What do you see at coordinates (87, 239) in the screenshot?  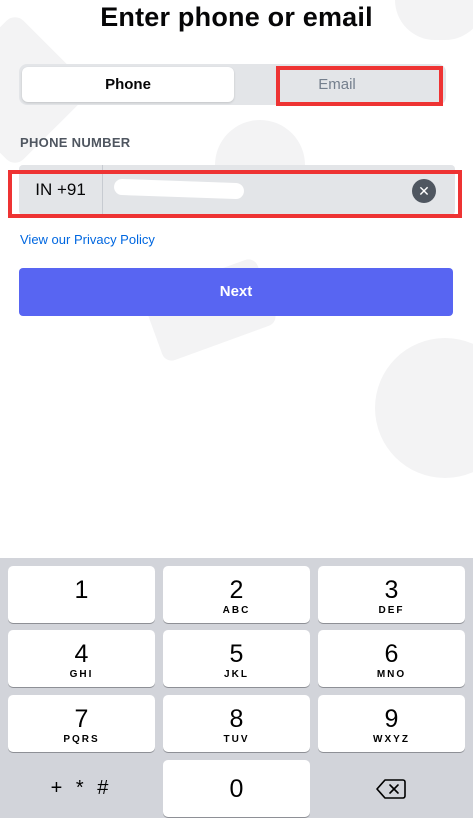 I see `privacy-policy-link: View our Privacy Policy` at bounding box center [87, 239].